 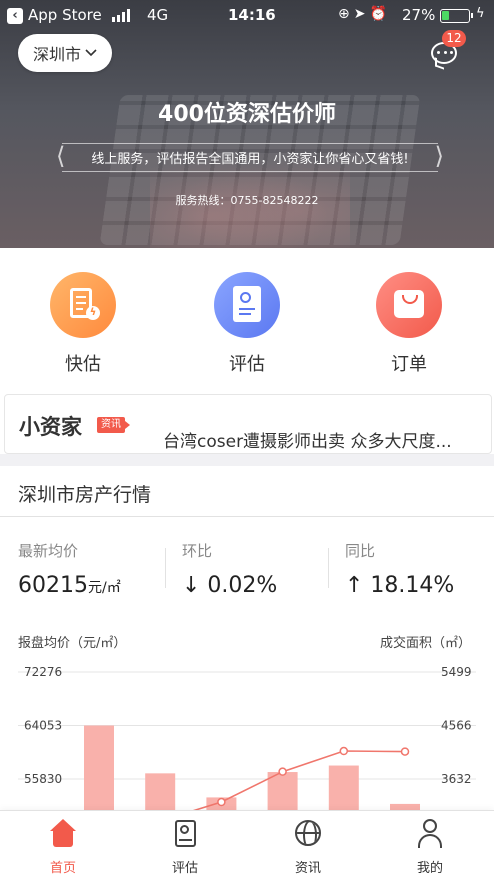 What do you see at coordinates (63, 834) in the screenshot?
I see `home-icon` at bounding box center [63, 834].